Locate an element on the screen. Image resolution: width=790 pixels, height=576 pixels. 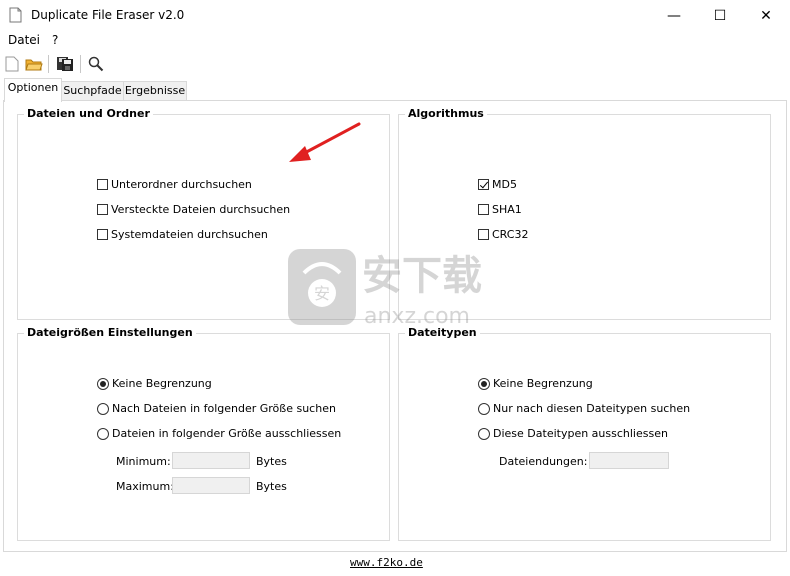
types-include-radio: Nur nach diesen Dateitypen suchen is located at coordinates (584, 408).